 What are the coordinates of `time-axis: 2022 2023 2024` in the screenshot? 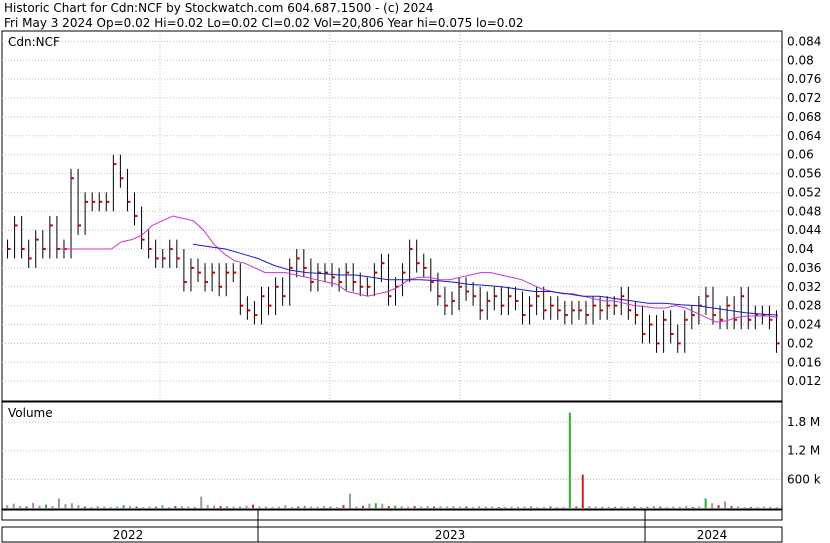 It's located at (392, 526).